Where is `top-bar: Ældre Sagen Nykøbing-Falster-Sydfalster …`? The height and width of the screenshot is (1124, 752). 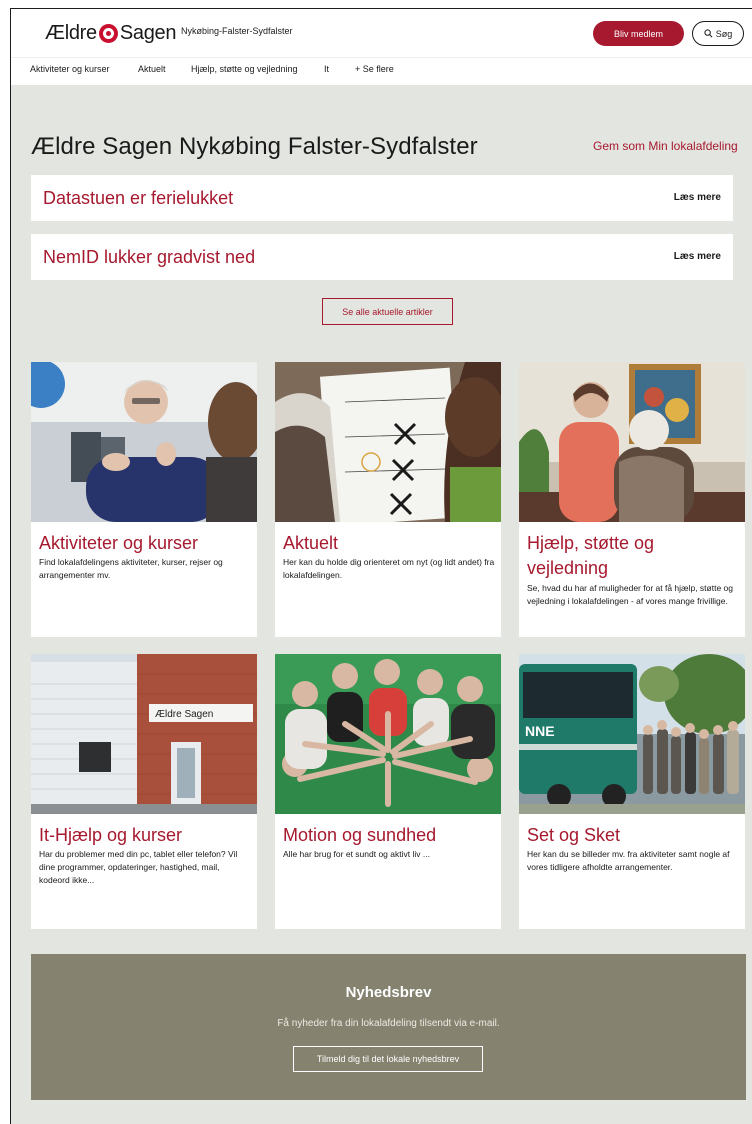
top-bar: Ældre Sagen Nykøbing-Falster-Sydfalster … is located at coordinates (381, 33).